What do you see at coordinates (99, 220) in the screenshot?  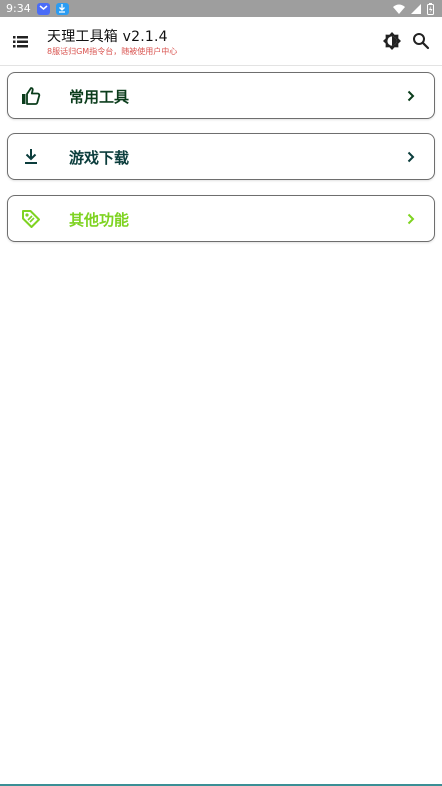 I see `card-label: 其他功能` at bounding box center [99, 220].